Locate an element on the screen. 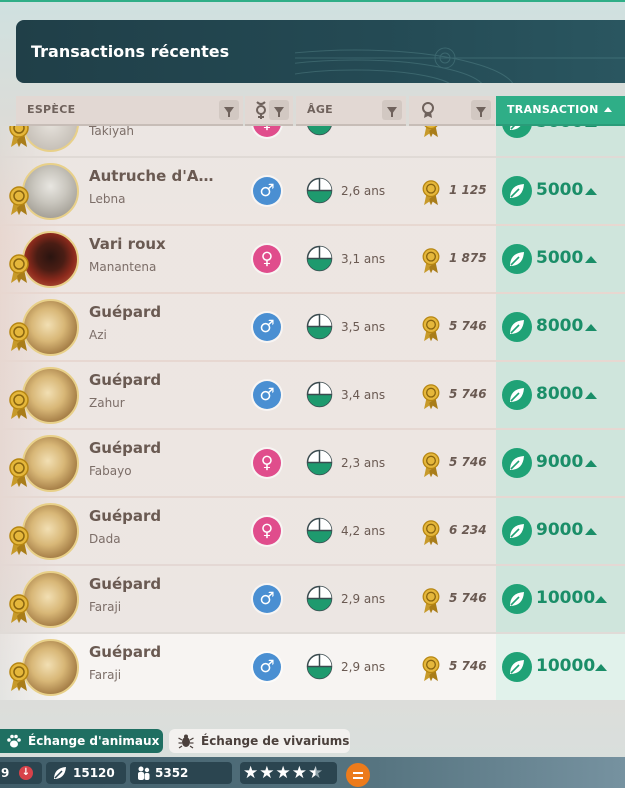 The image size is (625, 788). guests-pill: 5352 is located at coordinates (181, 773).